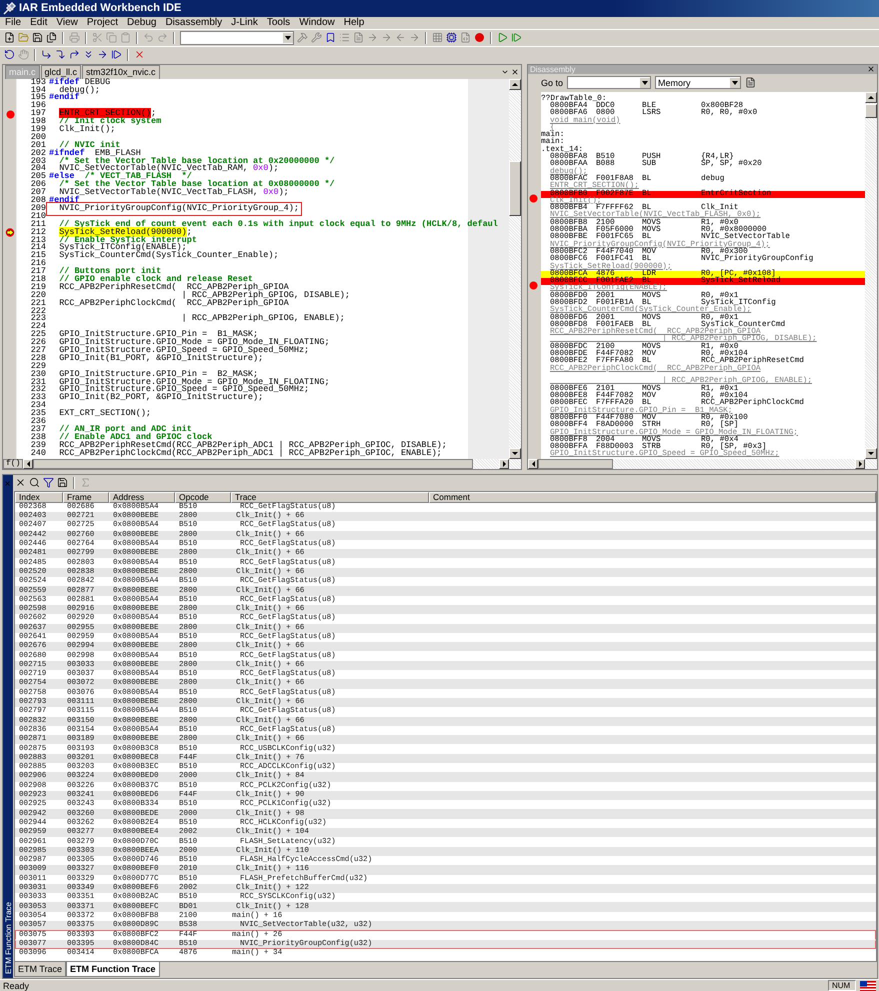  I want to click on line-number: 195, so click(38, 98).